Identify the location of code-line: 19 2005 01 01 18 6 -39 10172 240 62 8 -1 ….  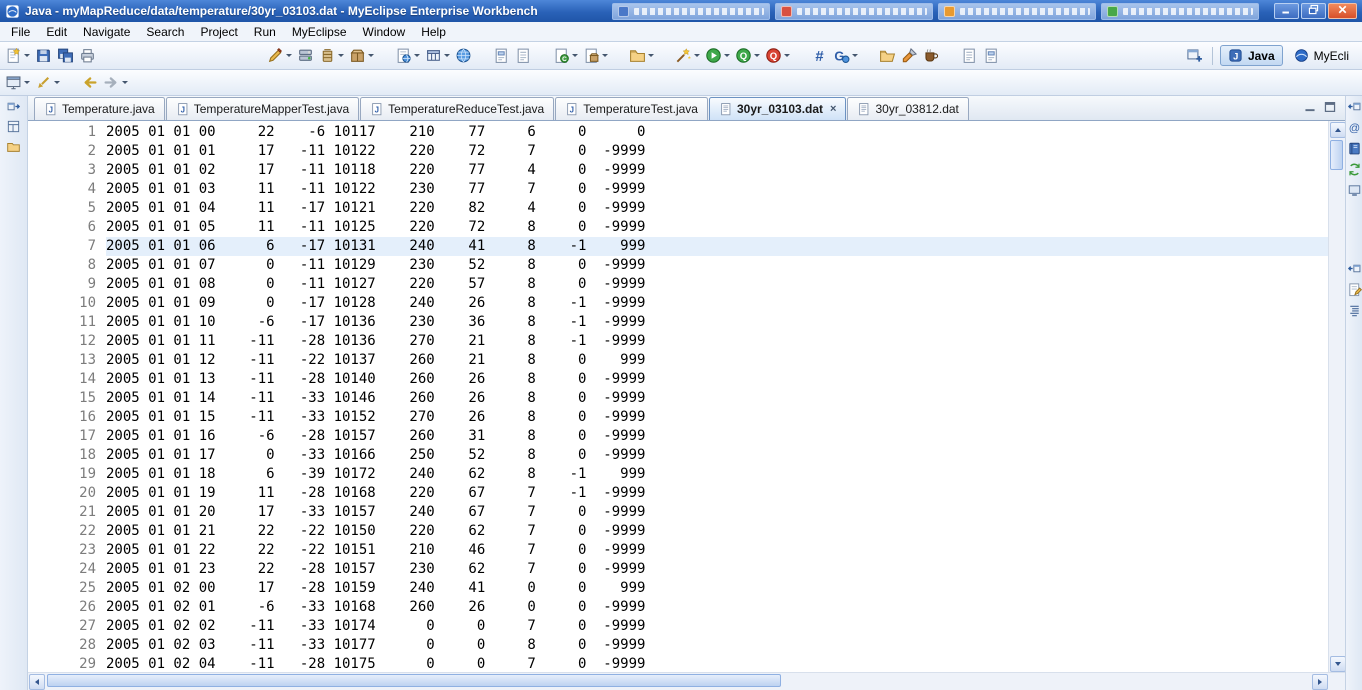
(678, 474).